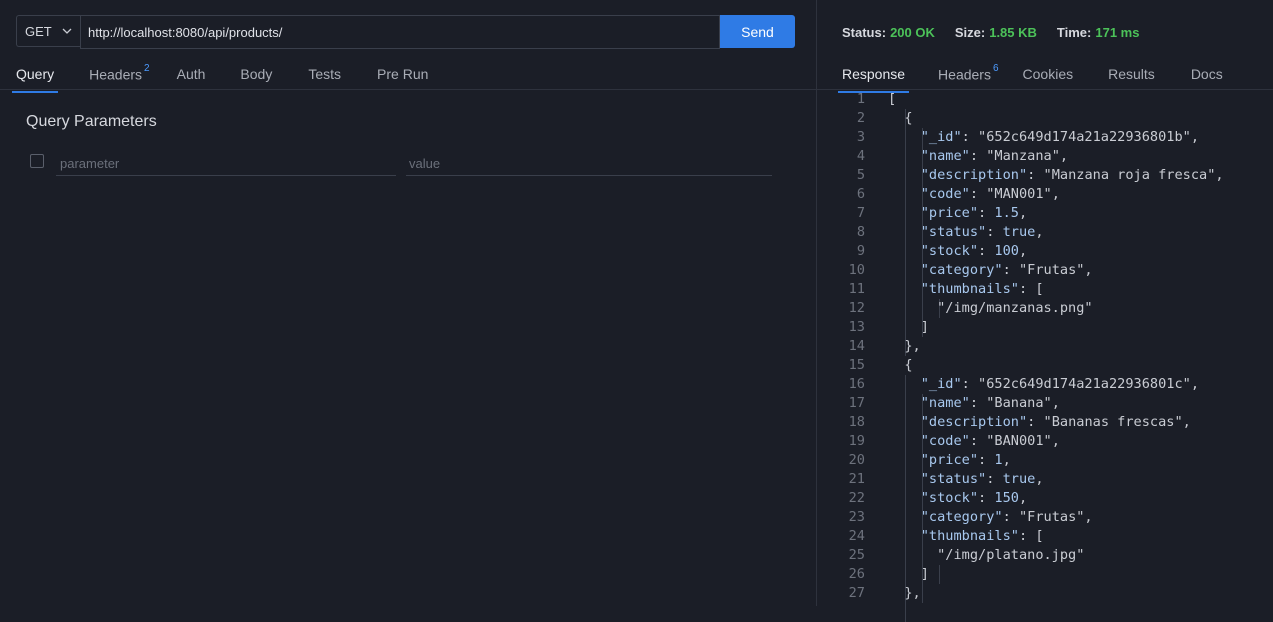 Image resolution: width=1273 pixels, height=622 pixels. I want to click on code-line: 8 "status": true,, so click(1045, 232).